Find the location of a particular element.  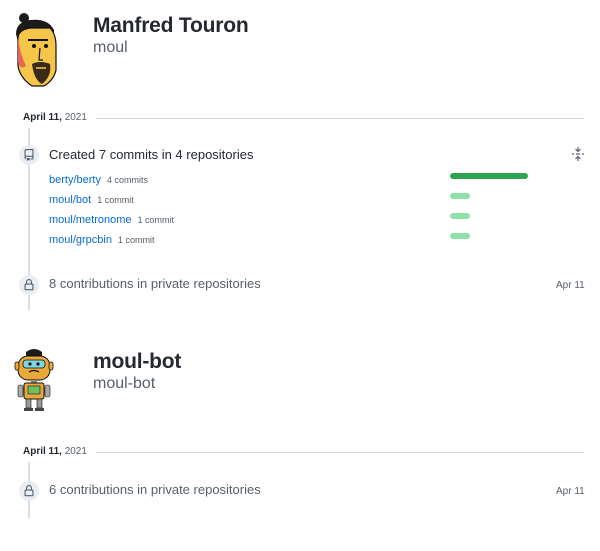

fold-button is located at coordinates (578, 154).